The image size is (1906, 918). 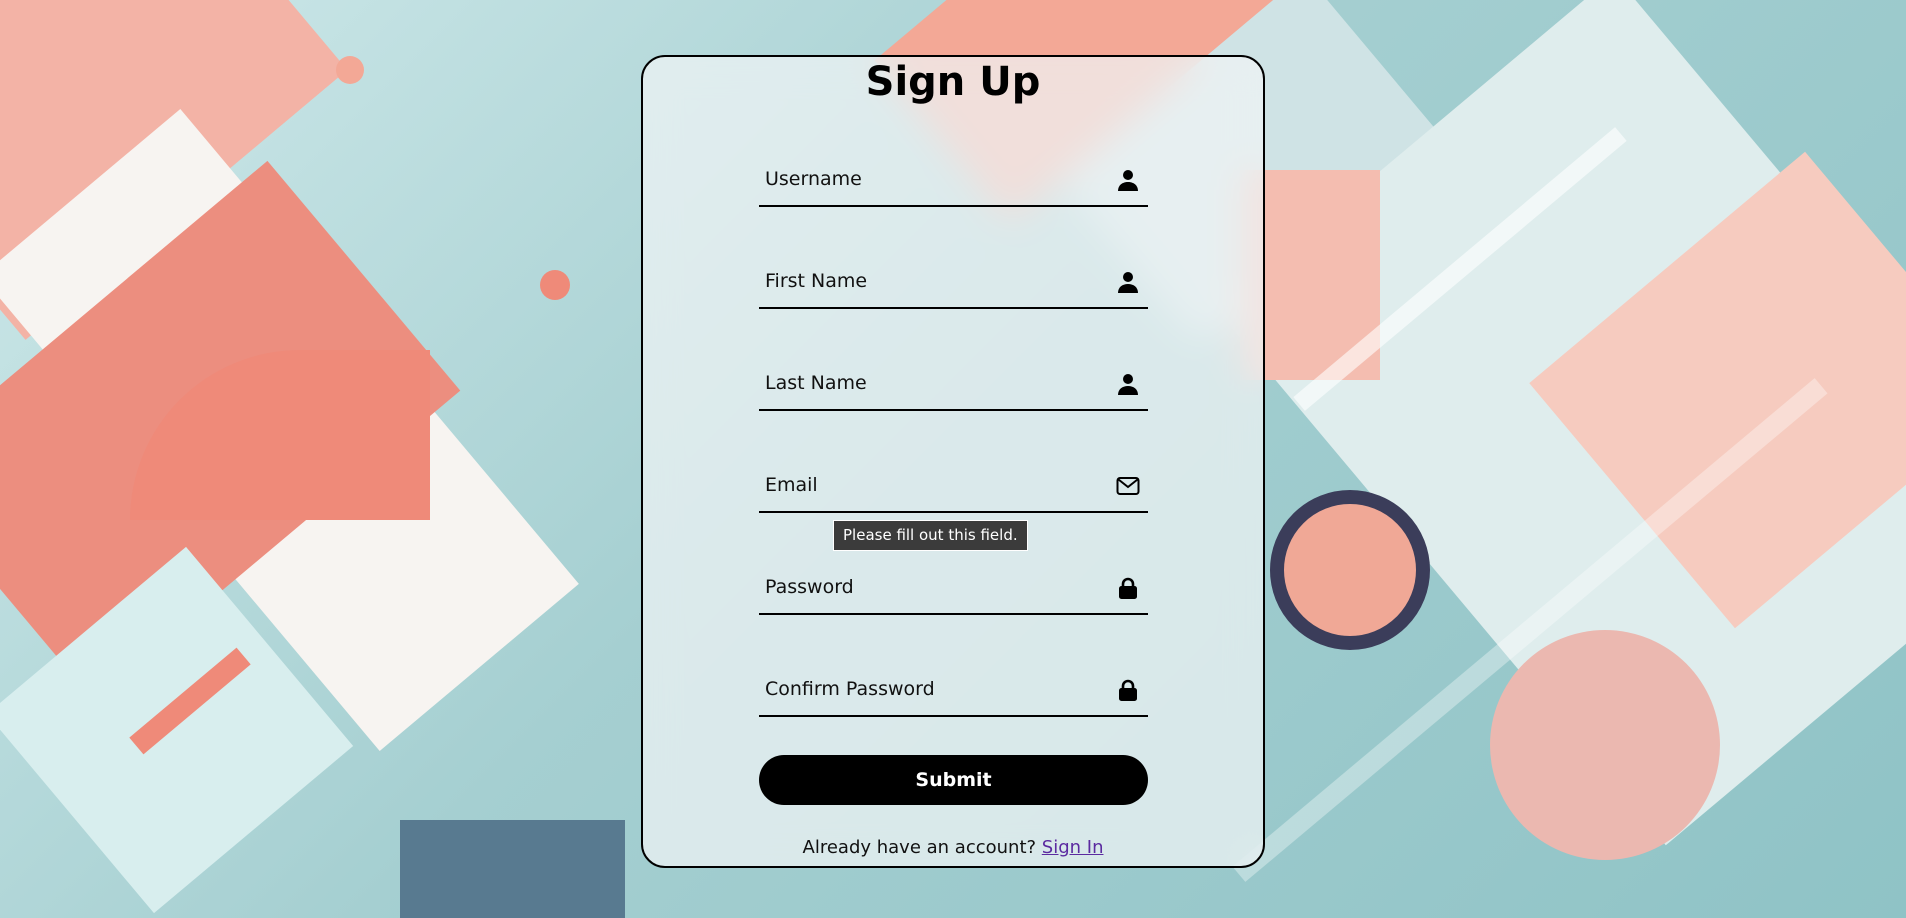 What do you see at coordinates (930, 535) in the screenshot?
I see `validation-tooltip: Please fill out this field.` at bounding box center [930, 535].